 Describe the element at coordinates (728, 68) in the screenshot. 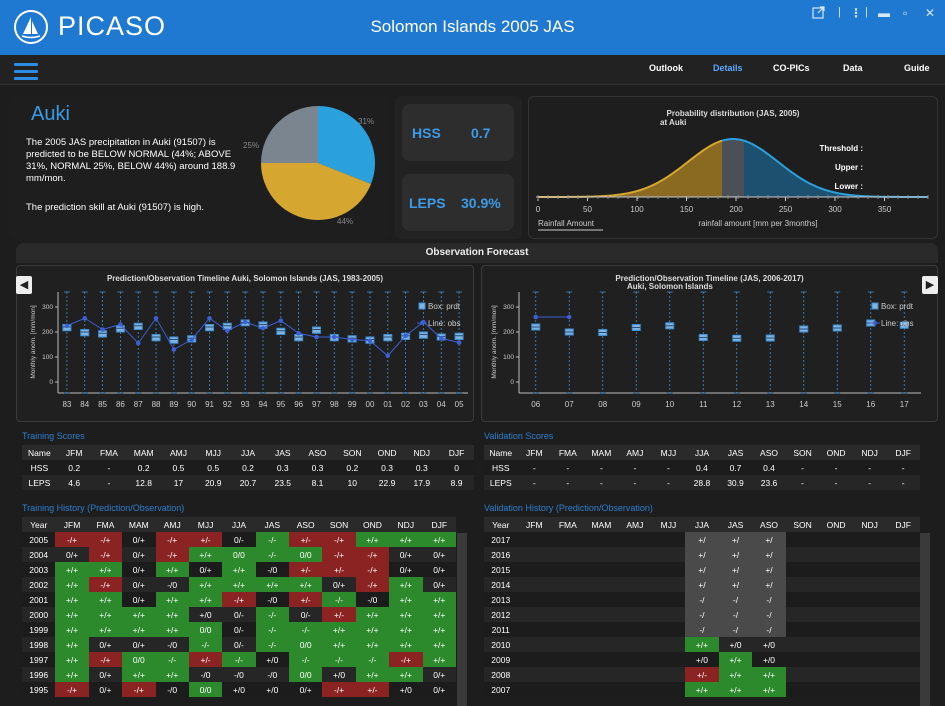

I see `tab-details: Details` at that location.